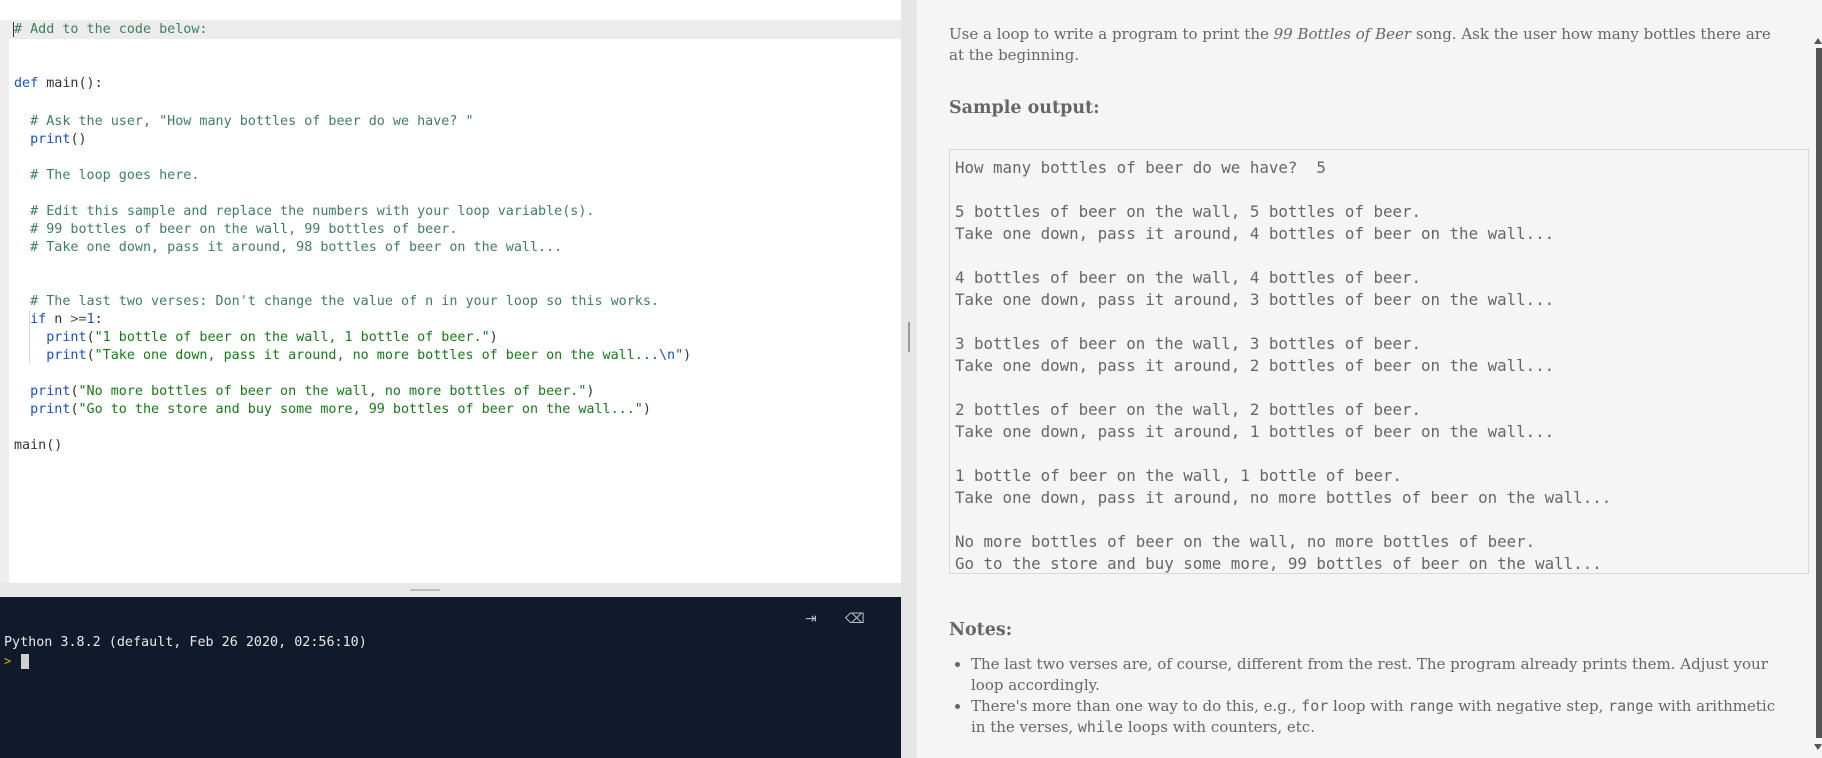 This screenshot has width=1822, height=758. What do you see at coordinates (1819, 393) in the screenshot?
I see `scroll-thumb` at bounding box center [1819, 393].